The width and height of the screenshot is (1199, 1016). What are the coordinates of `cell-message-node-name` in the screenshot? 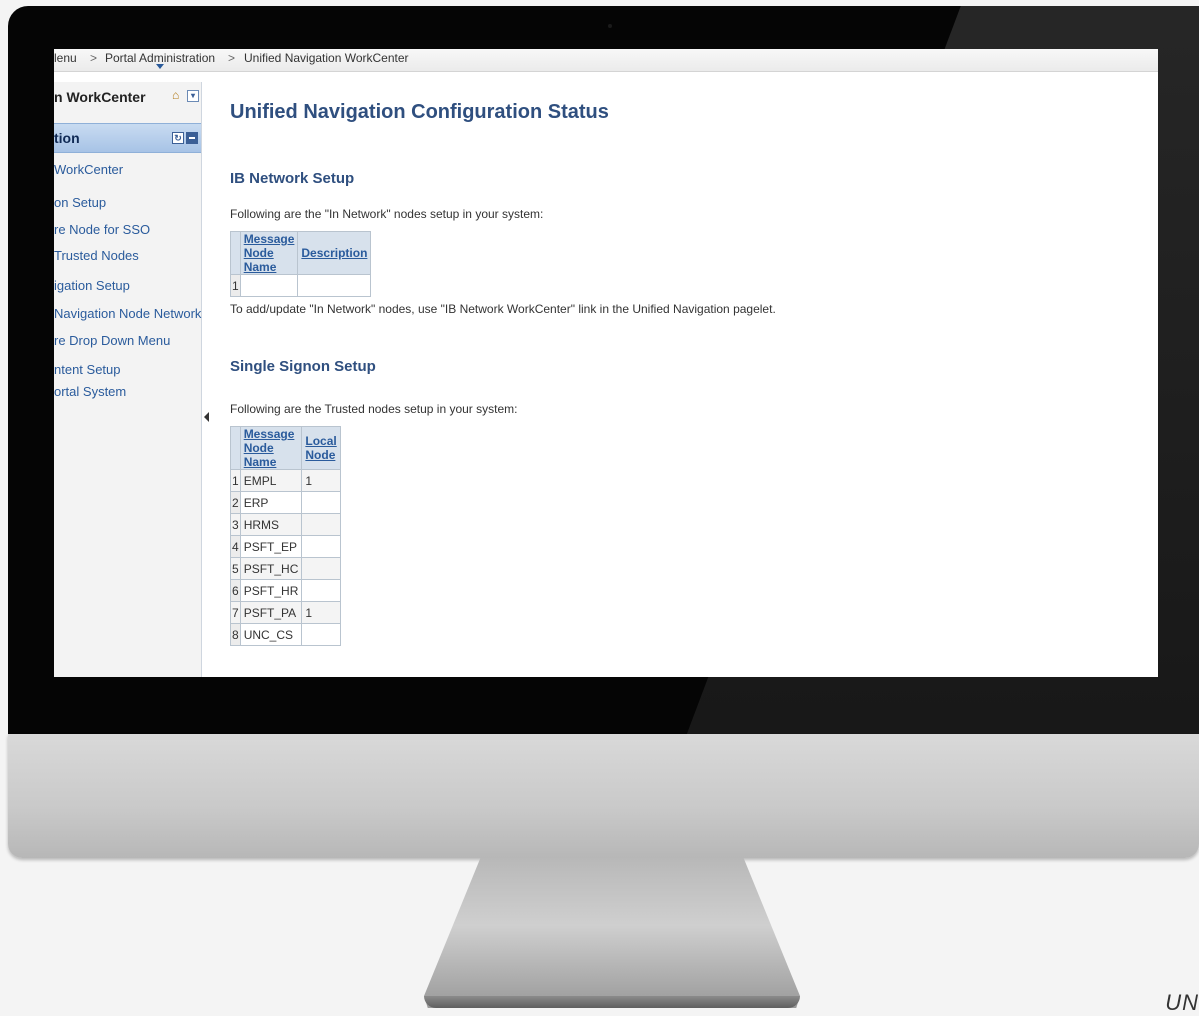 It's located at (269, 285).